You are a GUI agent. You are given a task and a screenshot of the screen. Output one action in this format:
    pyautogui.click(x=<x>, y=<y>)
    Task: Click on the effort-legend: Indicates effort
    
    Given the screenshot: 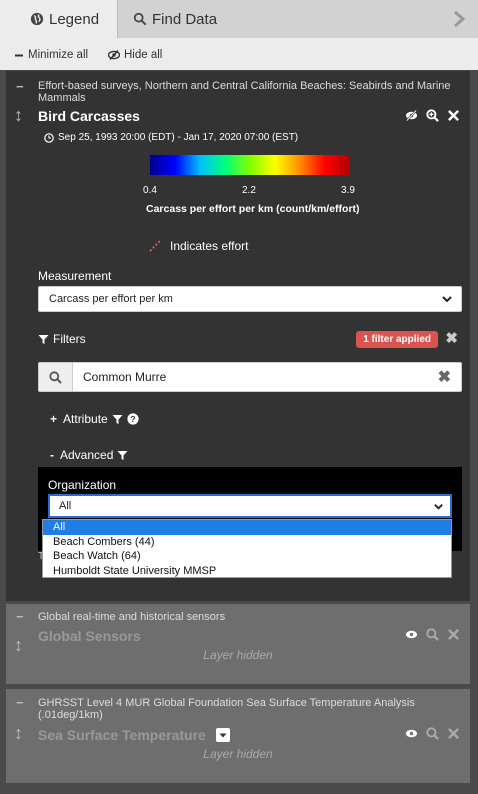 What is the action you would take?
    pyautogui.click(x=198, y=246)
    